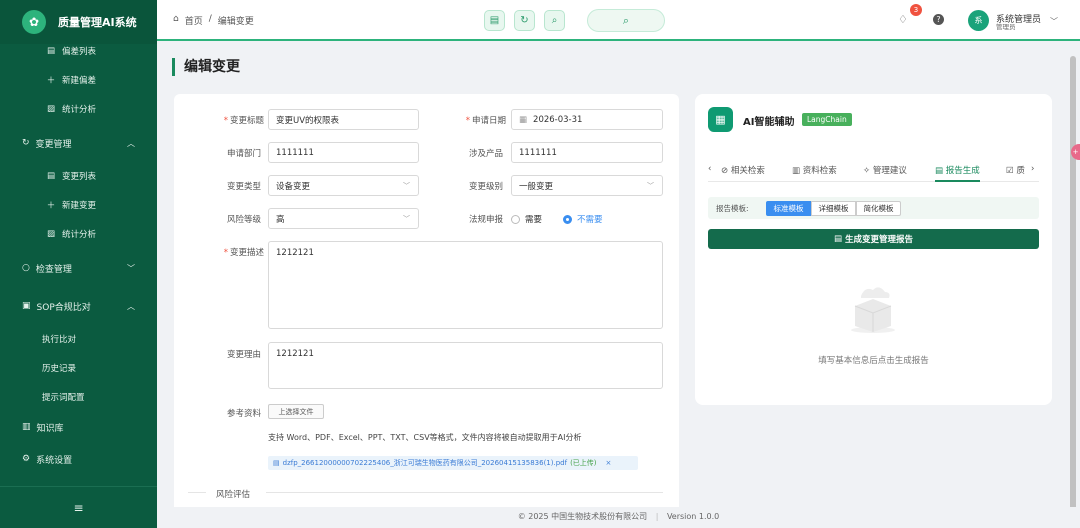  What do you see at coordinates (78, 459) in the screenshot?
I see `sidebar-item-settings: ⚙ 系统设置` at bounding box center [78, 459].